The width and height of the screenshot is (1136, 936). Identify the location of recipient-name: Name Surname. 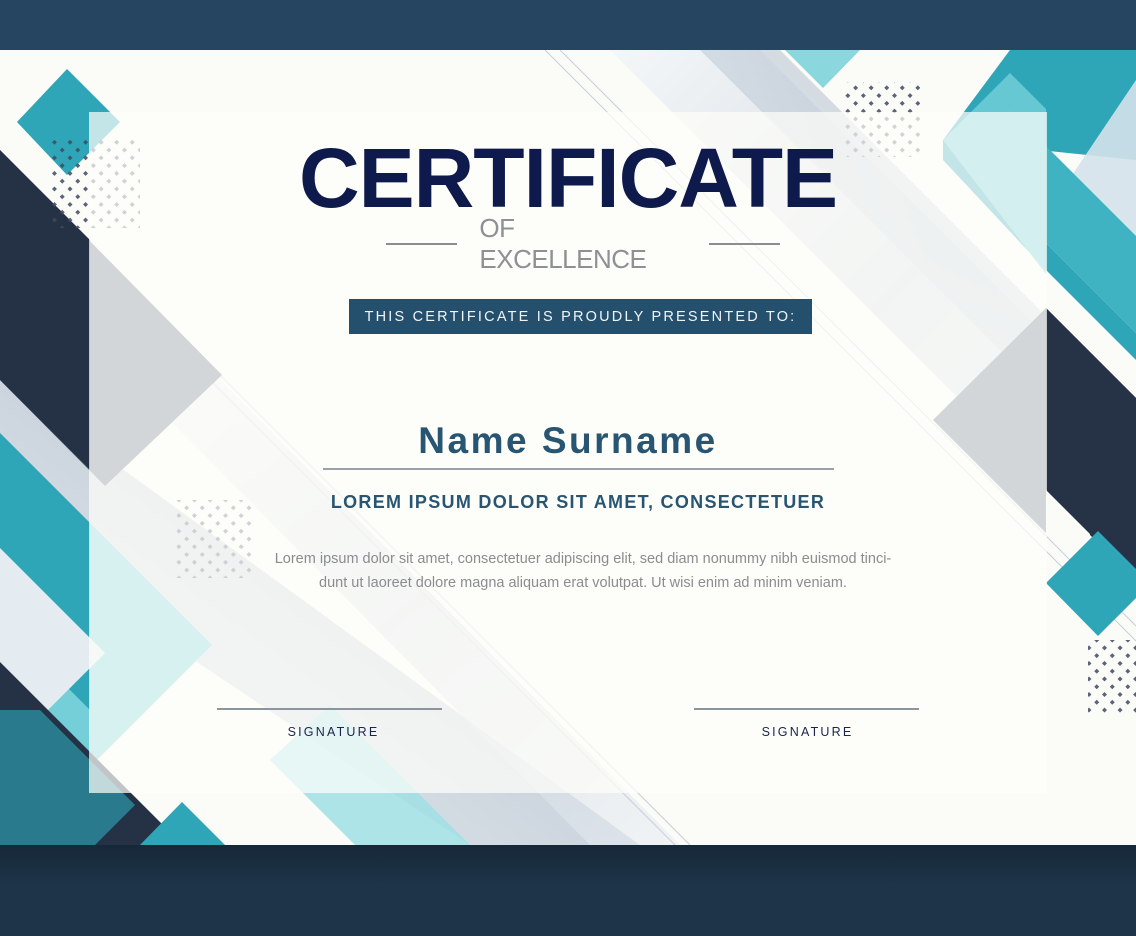
(568, 440).